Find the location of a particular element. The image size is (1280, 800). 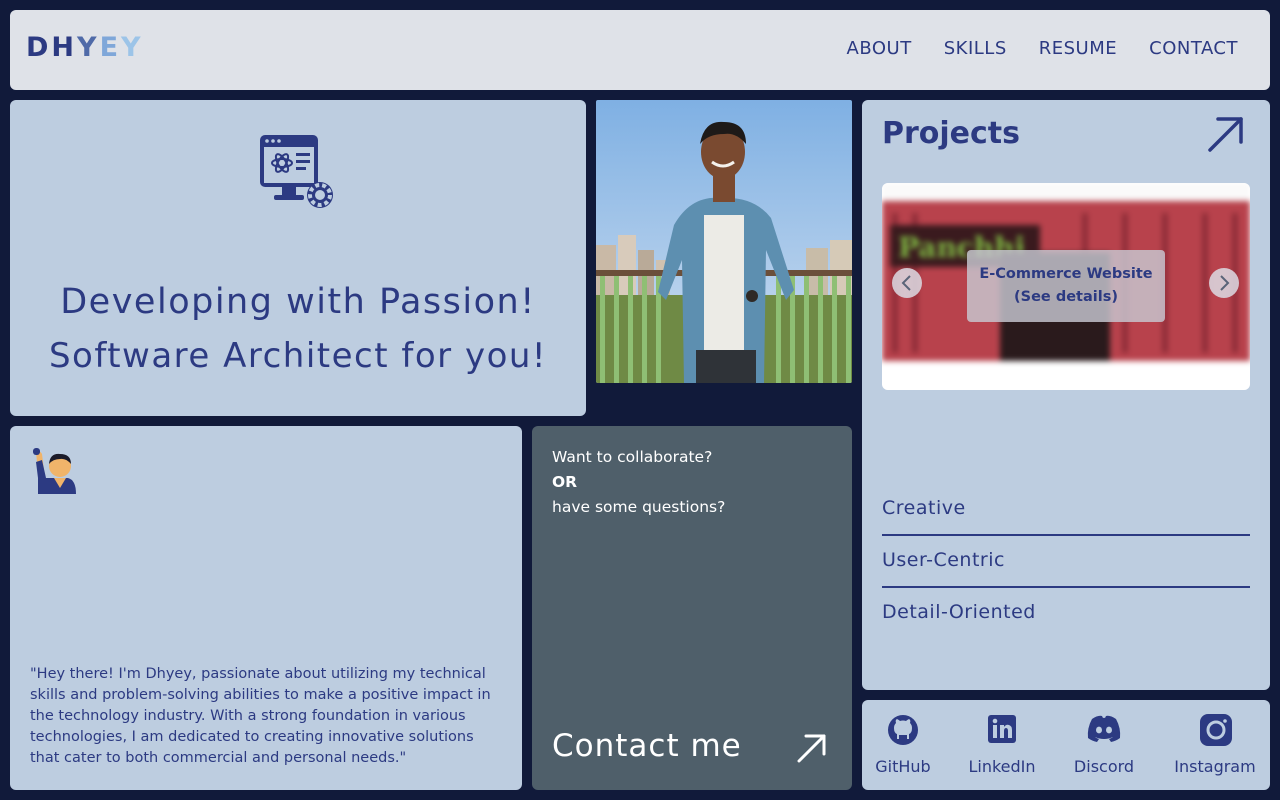

project-name: E-Commerce Website is located at coordinates (1066, 274).